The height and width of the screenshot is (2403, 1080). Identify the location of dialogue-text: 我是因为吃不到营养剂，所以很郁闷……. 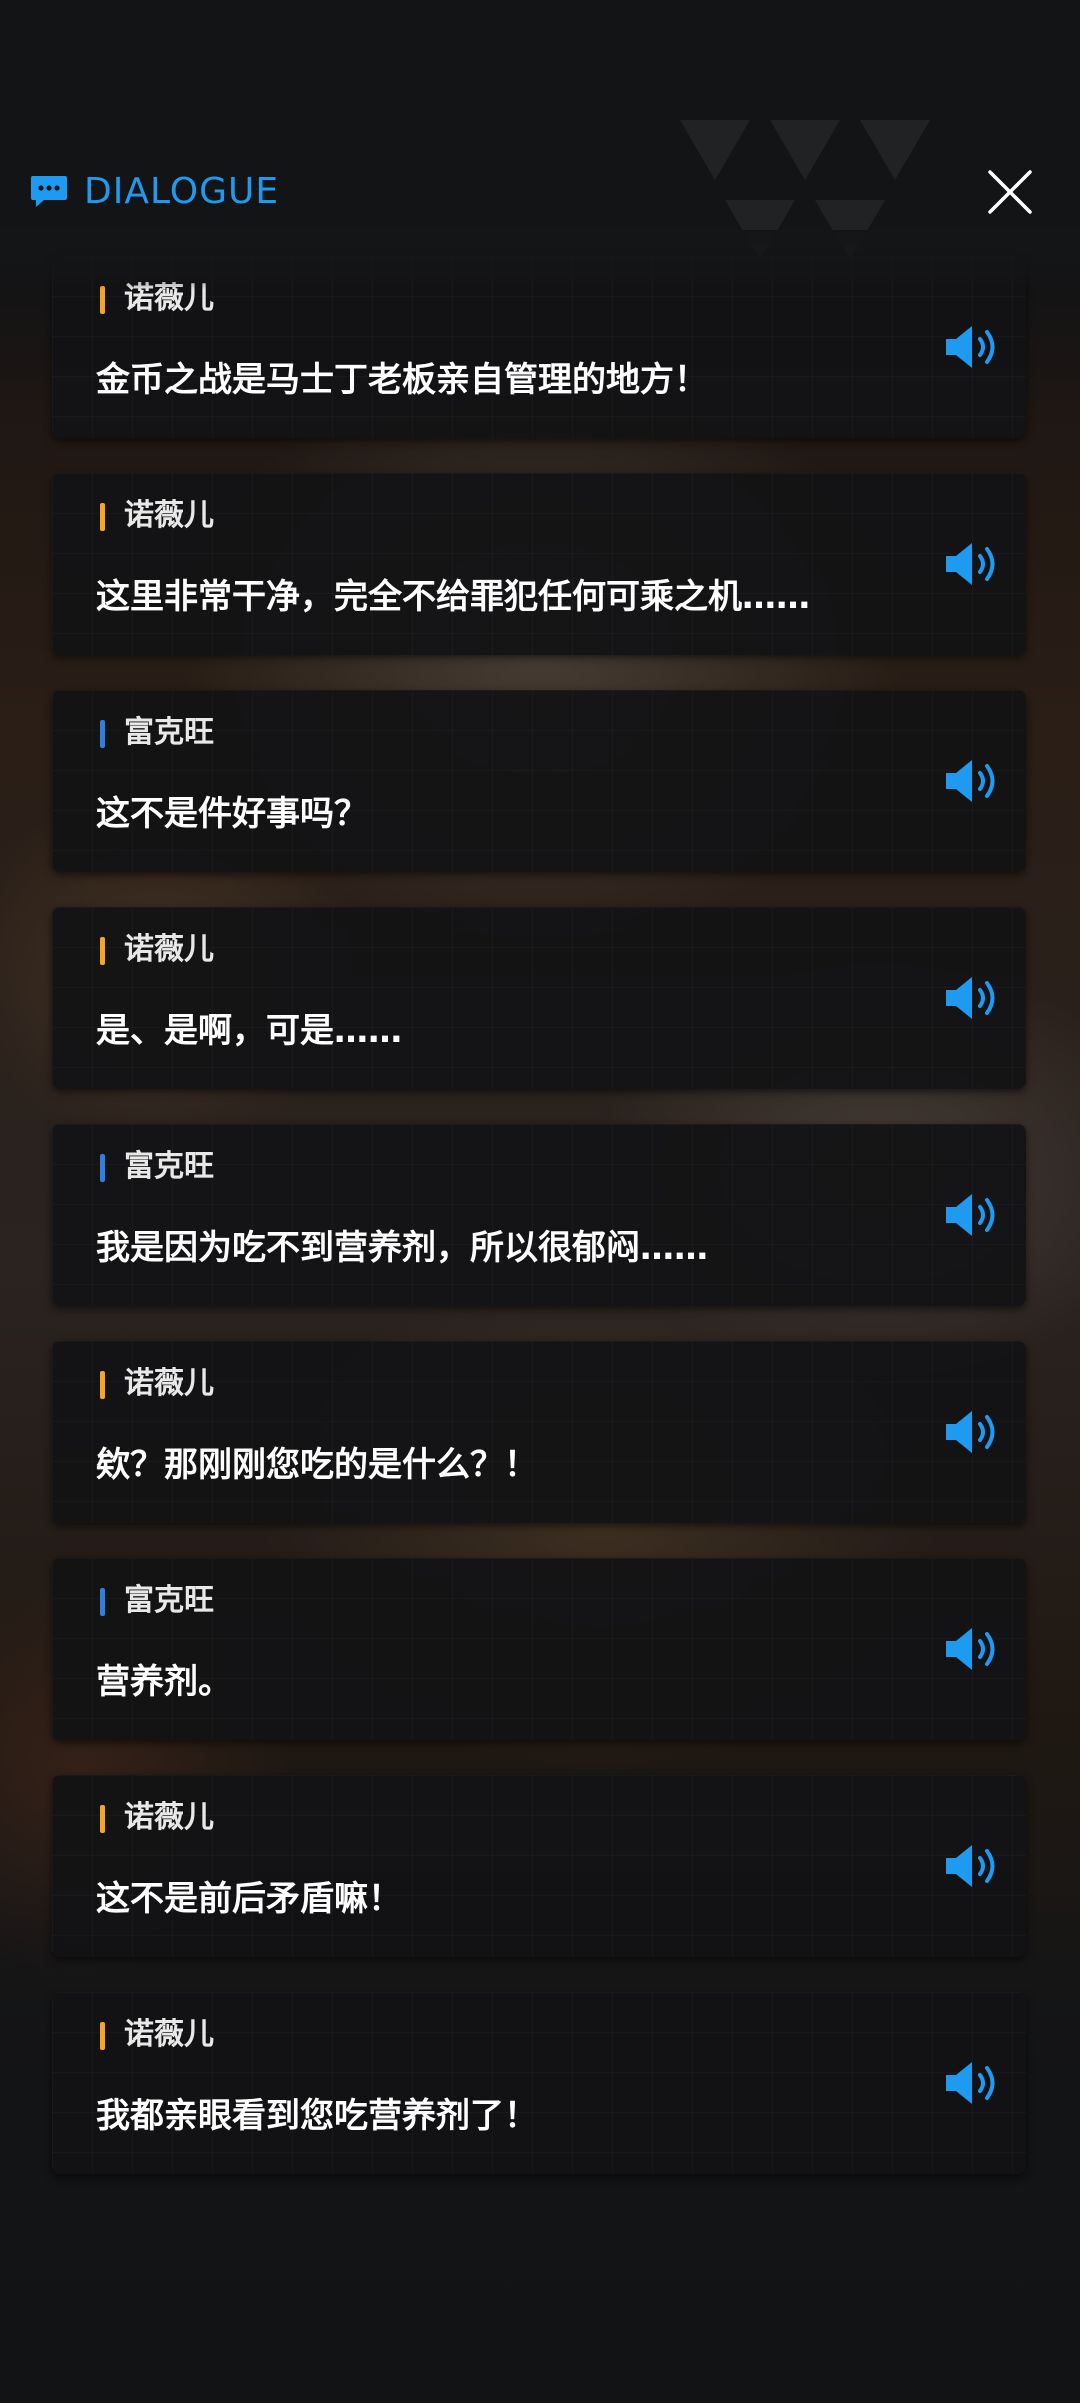
(402, 1248).